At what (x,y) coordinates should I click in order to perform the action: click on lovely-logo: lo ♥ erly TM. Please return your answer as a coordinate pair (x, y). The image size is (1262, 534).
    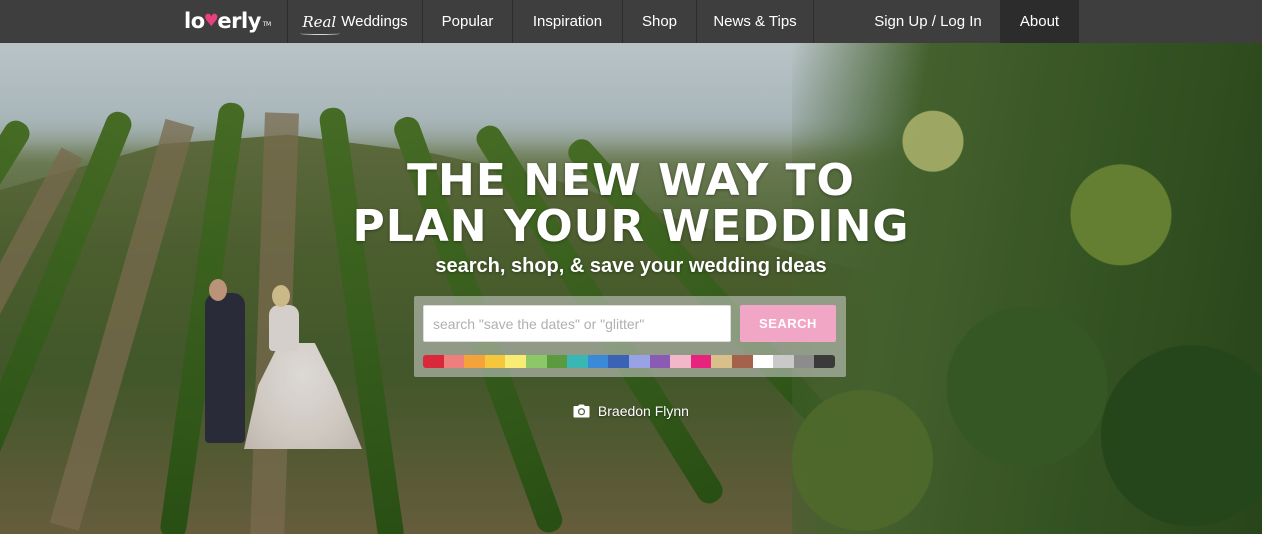
    Looking at the image, I should click on (227, 21).